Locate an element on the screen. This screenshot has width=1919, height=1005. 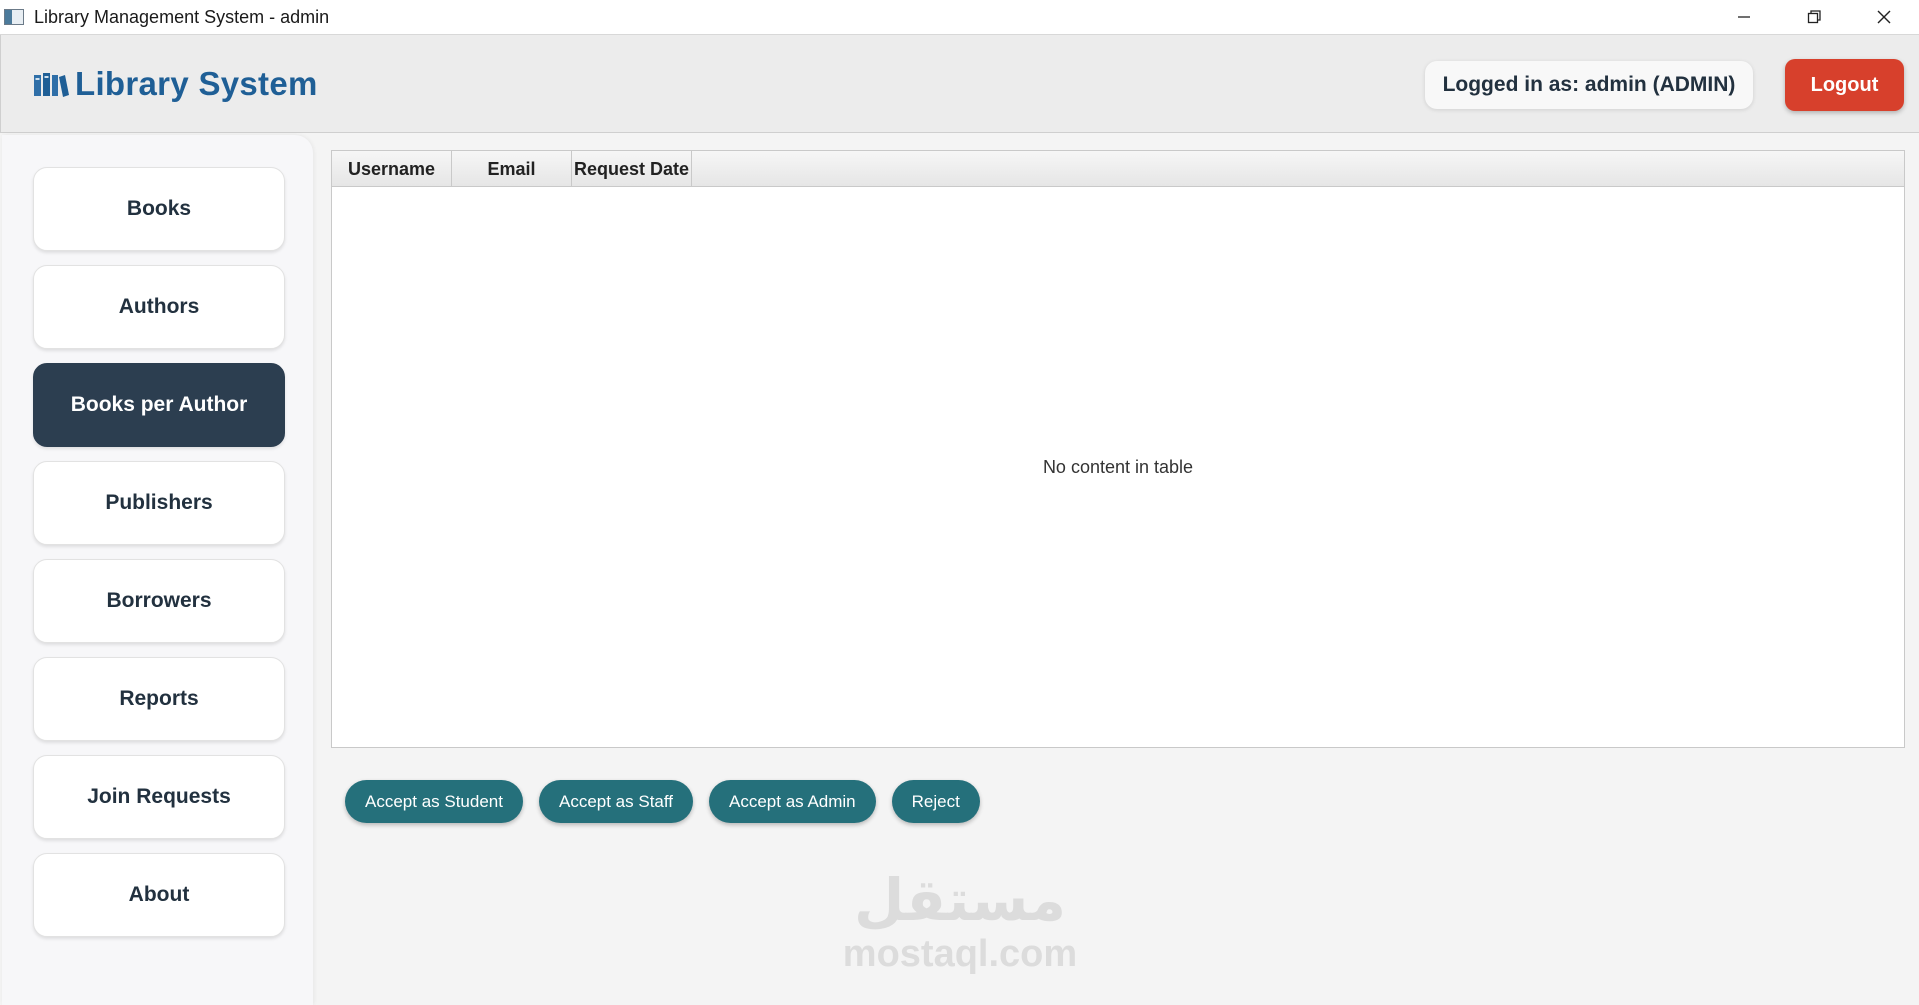
restore-icon is located at coordinates (1814, 17).